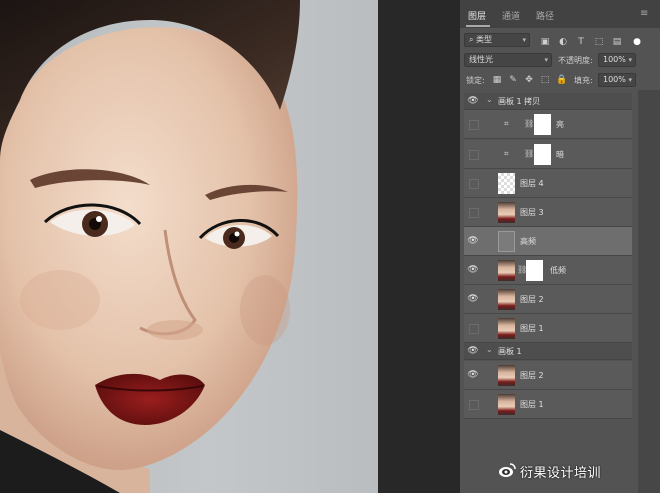 The height and width of the screenshot is (493, 660). I want to click on opacity-input: 100% ▾, so click(617, 60).